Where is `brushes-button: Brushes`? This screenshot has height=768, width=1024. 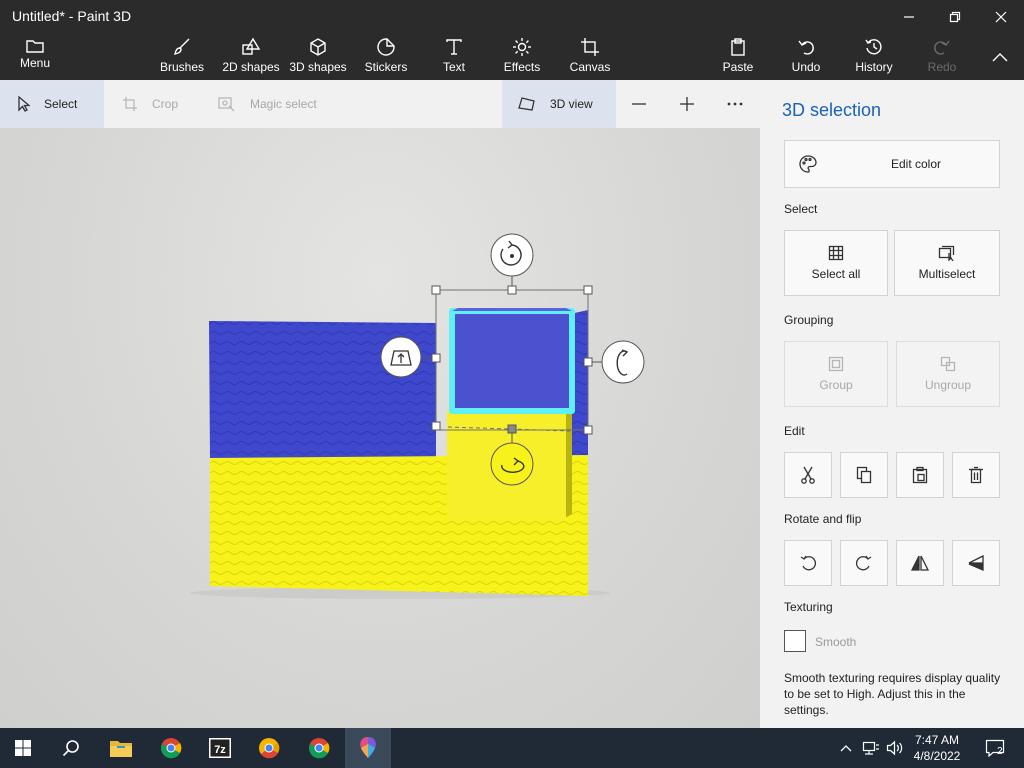
brushes-button: Brushes is located at coordinates (182, 56).